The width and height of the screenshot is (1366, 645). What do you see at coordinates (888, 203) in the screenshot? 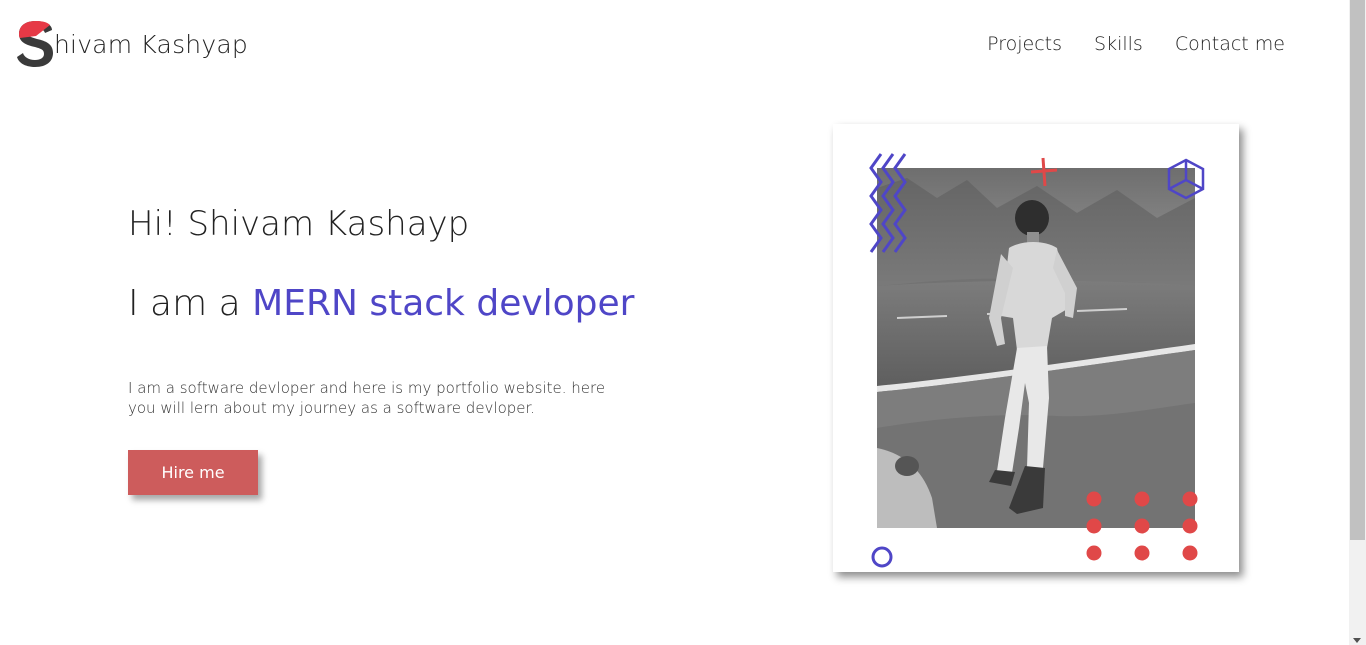
I see `zigzag-decoration-icon` at bounding box center [888, 203].